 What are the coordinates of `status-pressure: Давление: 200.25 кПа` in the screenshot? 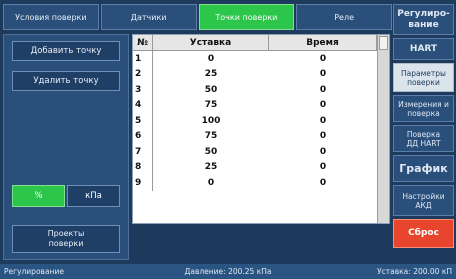 It's located at (228, 271).